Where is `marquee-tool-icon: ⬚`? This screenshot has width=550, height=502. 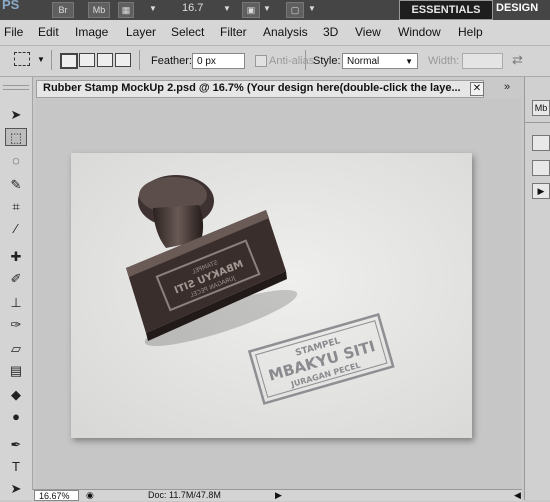
marquee-tool-icon: ⬚ is located at coordinates (16, 137).